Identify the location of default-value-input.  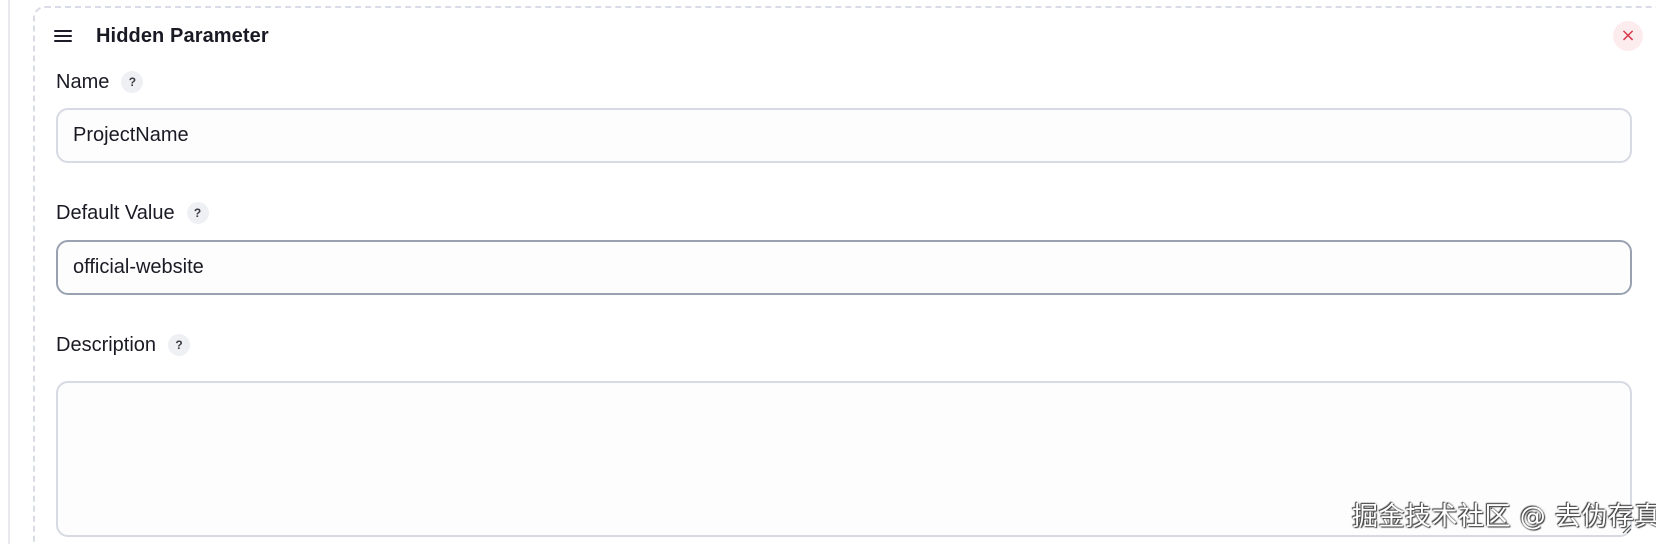
(844, 267).